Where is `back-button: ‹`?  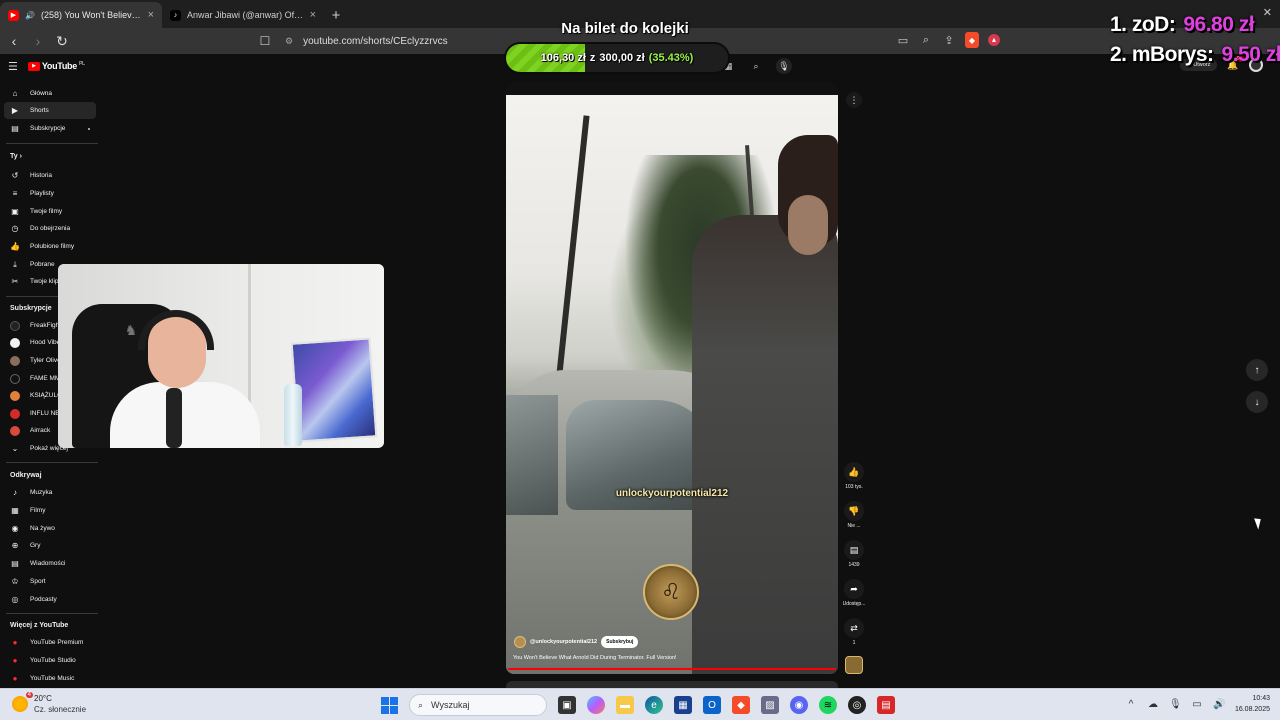
back-button: ‹ is located at coordinates (14, 41).